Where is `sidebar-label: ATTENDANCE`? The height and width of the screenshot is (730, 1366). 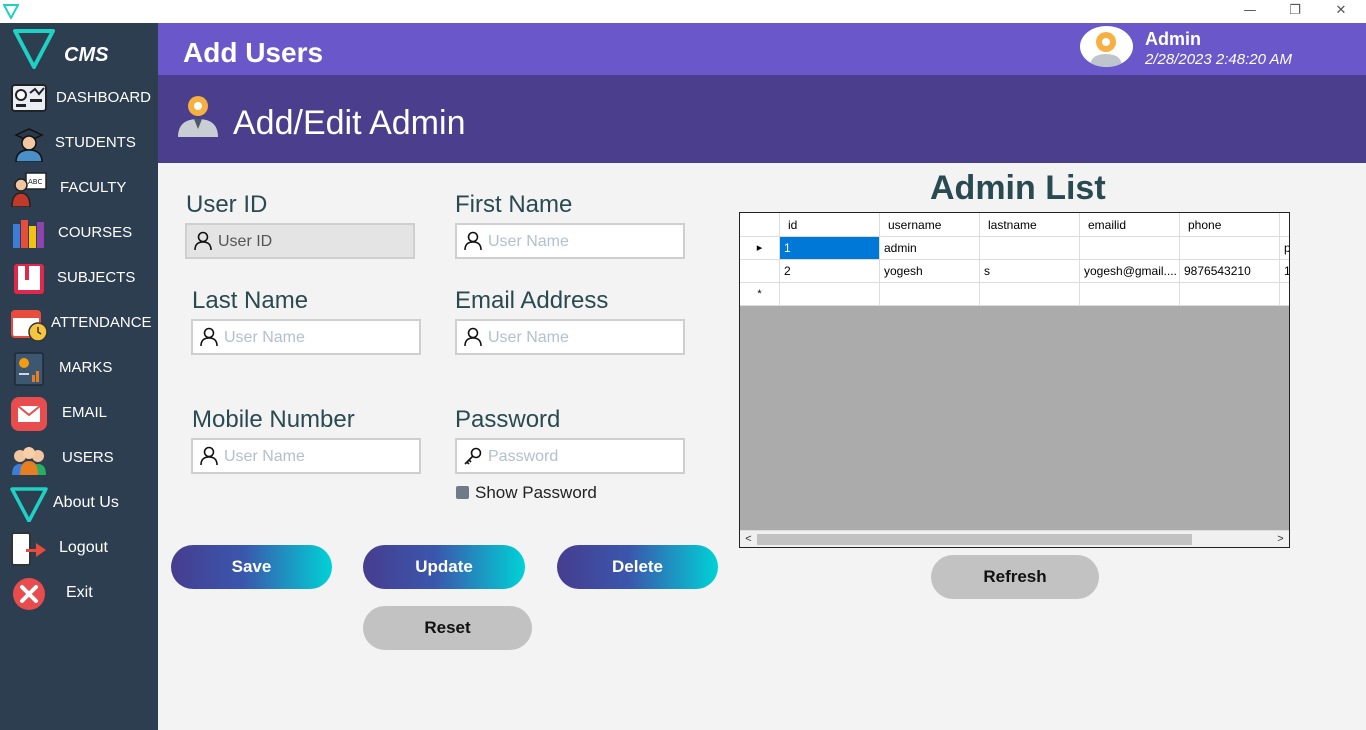 sidebar-label: ATTENDANCE is located at coordinates (101, 322).